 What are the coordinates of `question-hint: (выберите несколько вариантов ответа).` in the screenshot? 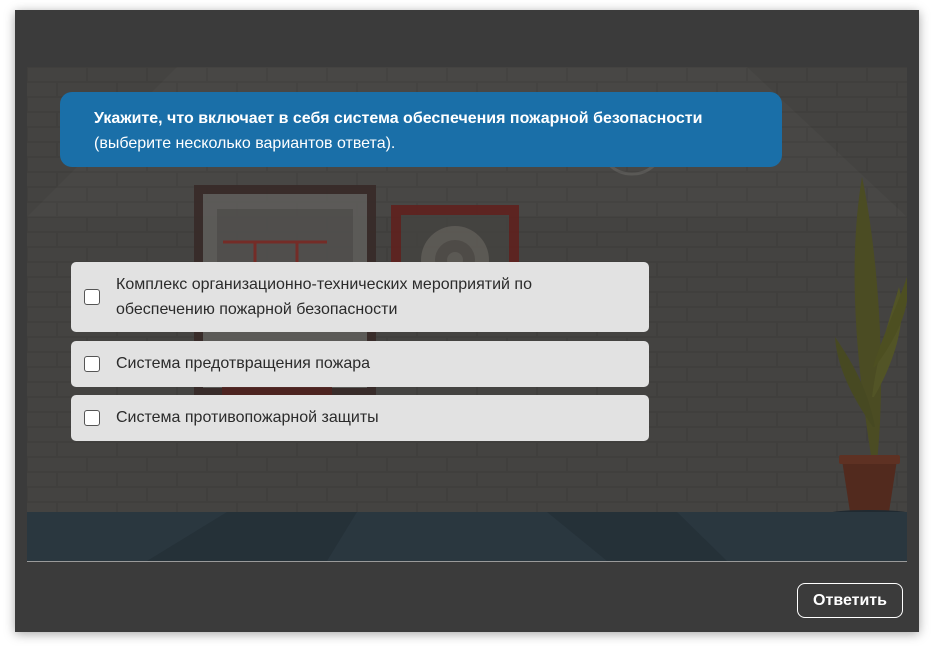 It's located at (245, 143).